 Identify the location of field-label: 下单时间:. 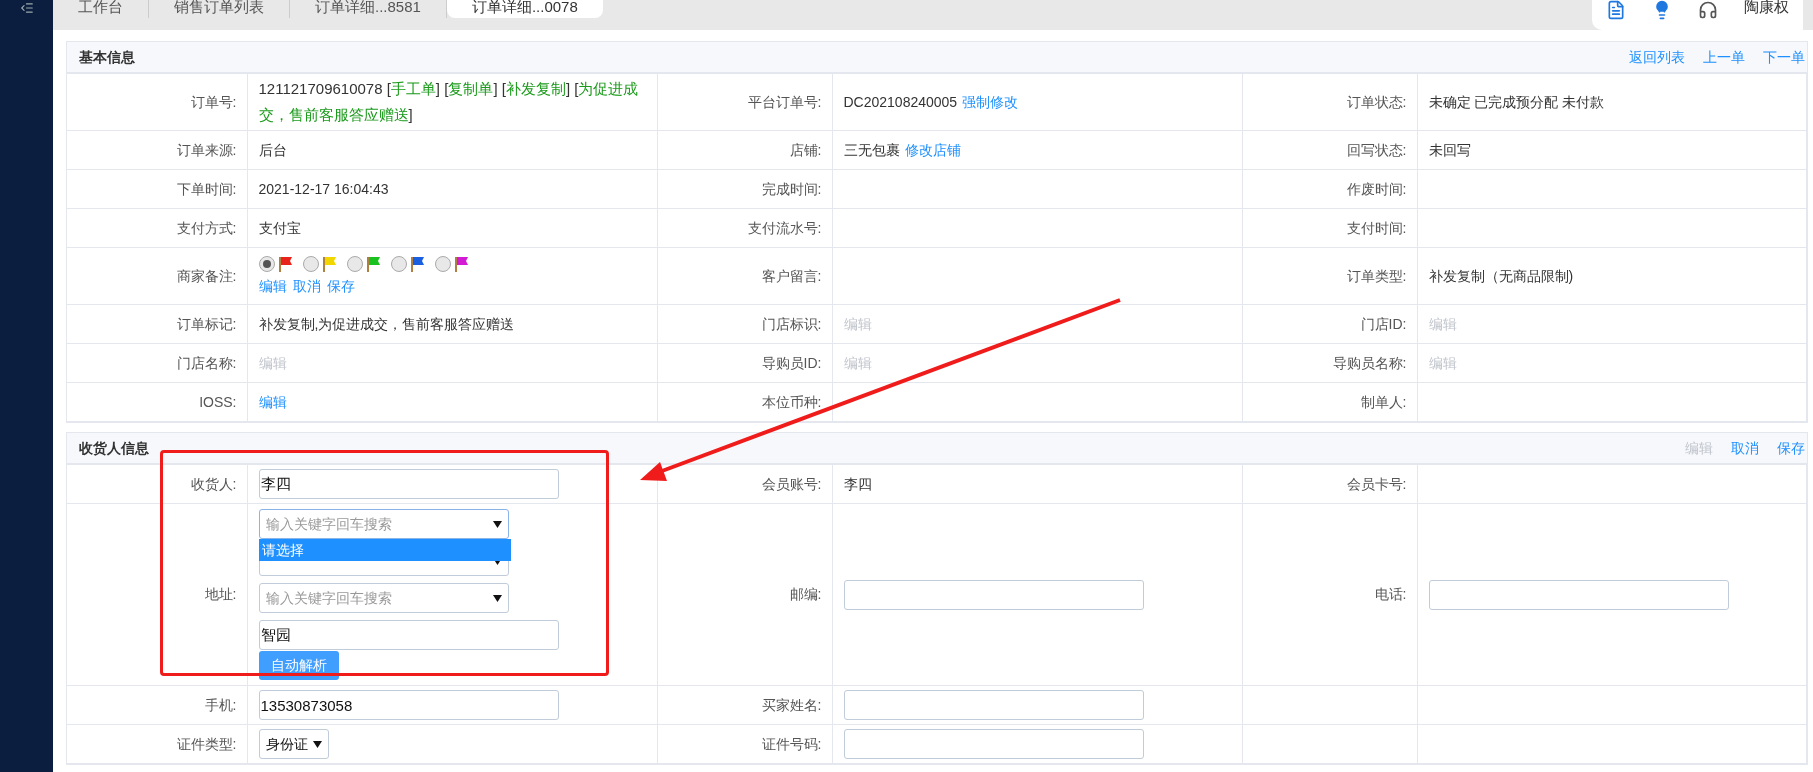
(206, 188).